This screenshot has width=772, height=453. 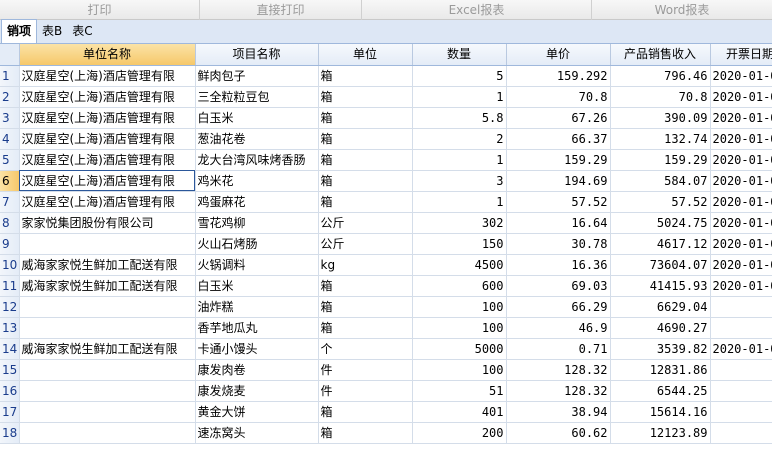 What do you see at coordinates (477, 10) in the screenshot?
I see `excel-report-button: Excel报表` at bounding box center [477, 10].